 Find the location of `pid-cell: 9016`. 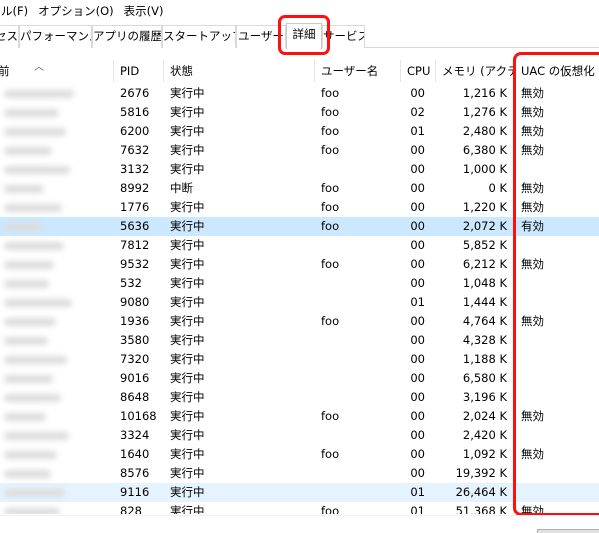

pid-cell: 9016 is located at coordinates (135, 378).